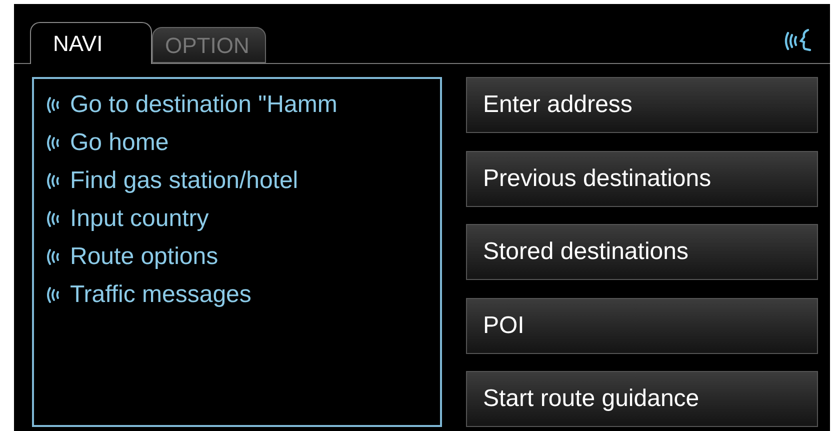 The image size is (836, 431). I want to click on voice-command: Go to destination "Hamm, so click(204, 104).